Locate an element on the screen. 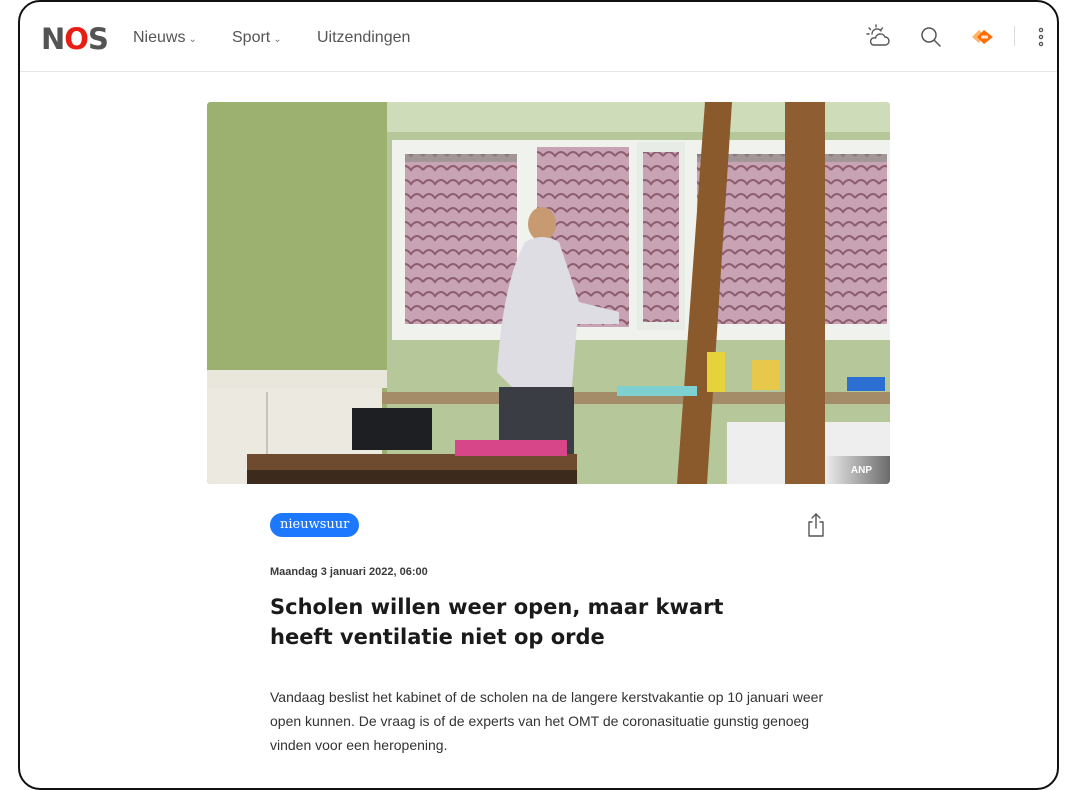  nav-item-label: Nieuws is located at coordinates (159, 37).